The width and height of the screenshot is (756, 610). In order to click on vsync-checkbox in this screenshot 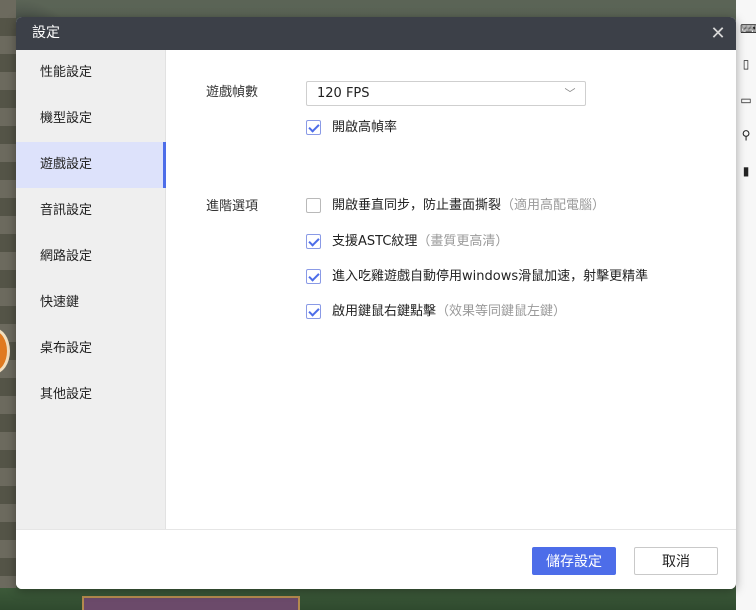, I will do `click(313, 205)`.